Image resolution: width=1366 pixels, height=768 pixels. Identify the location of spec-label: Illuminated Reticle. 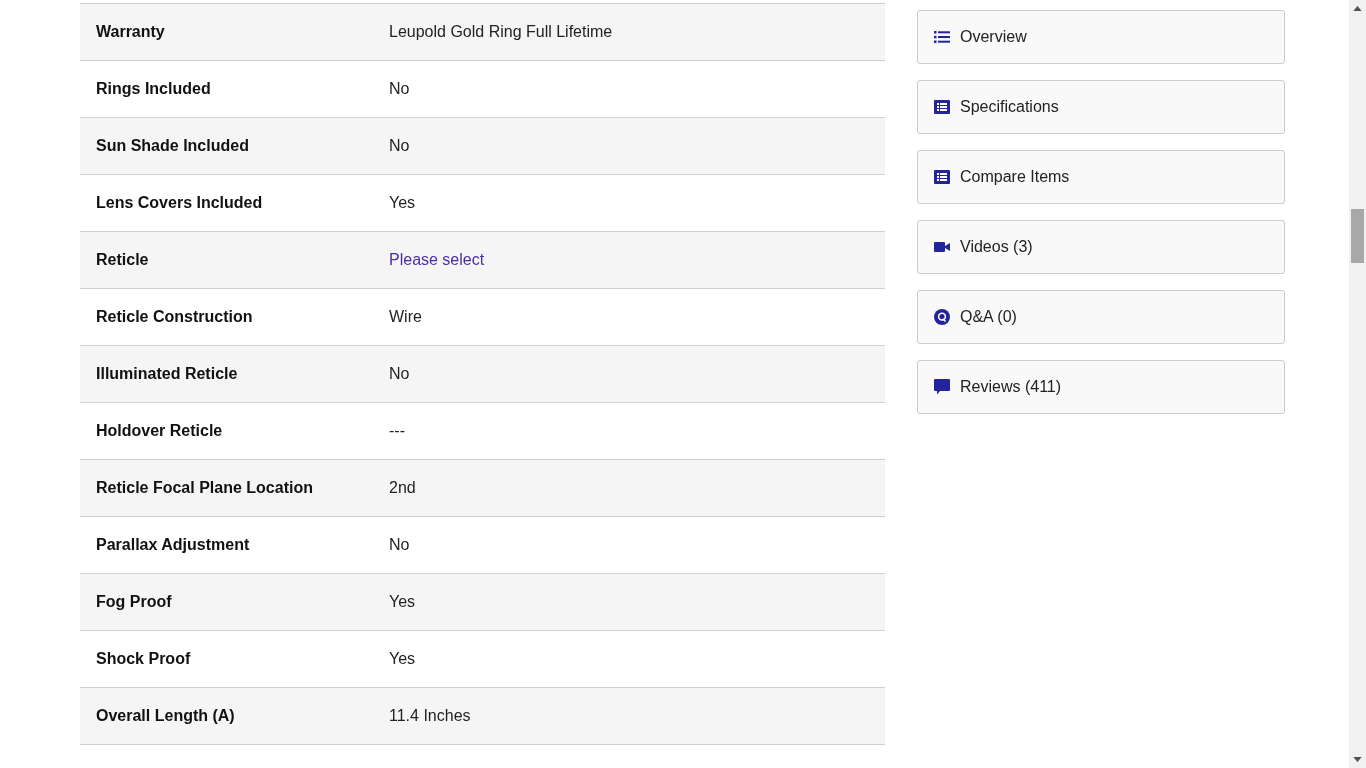
(167, 374).